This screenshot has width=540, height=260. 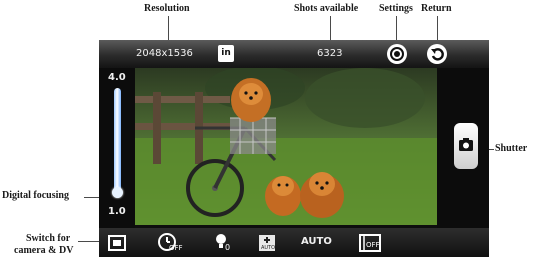 I want to click on self-timer-off-icon: OFF, so click(x=173, y=243).